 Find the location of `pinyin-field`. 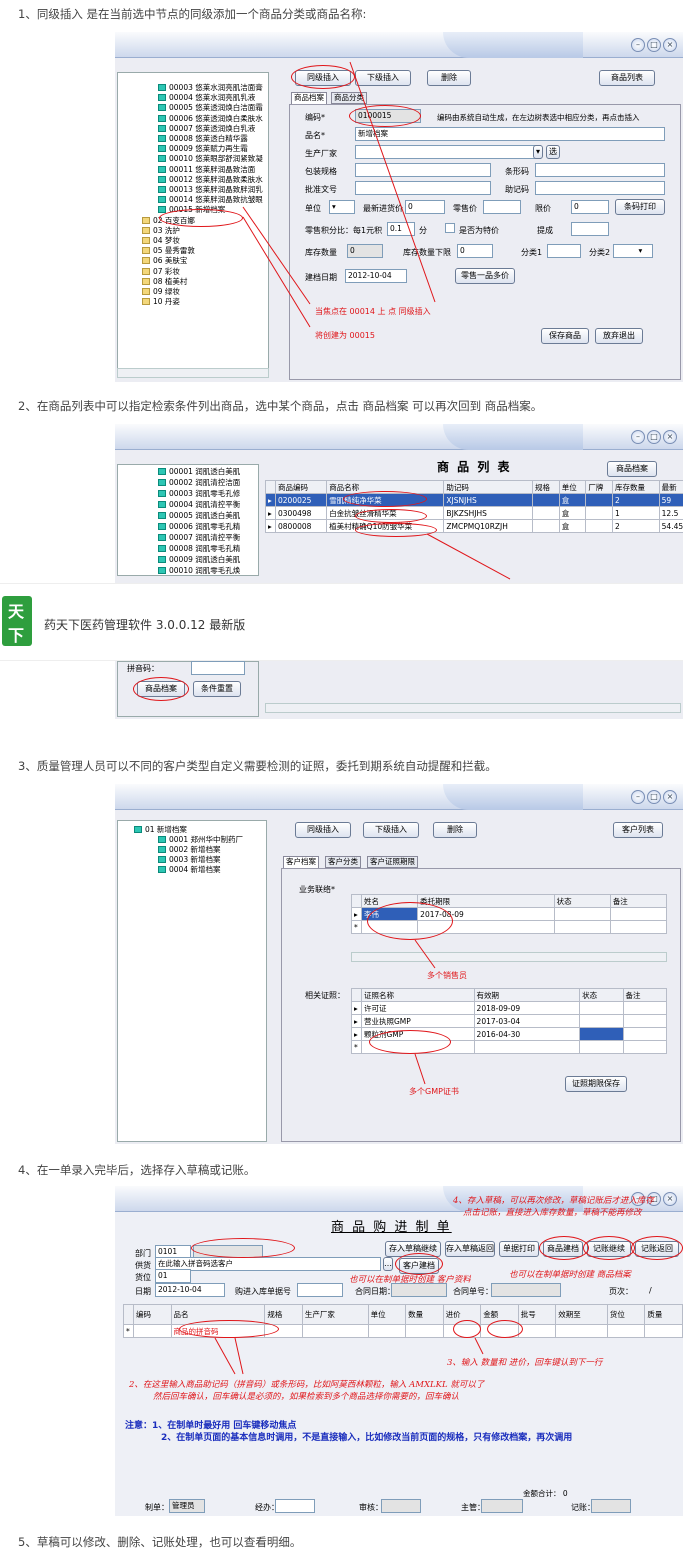

pinyin-field is located at coordinates (218, 668).